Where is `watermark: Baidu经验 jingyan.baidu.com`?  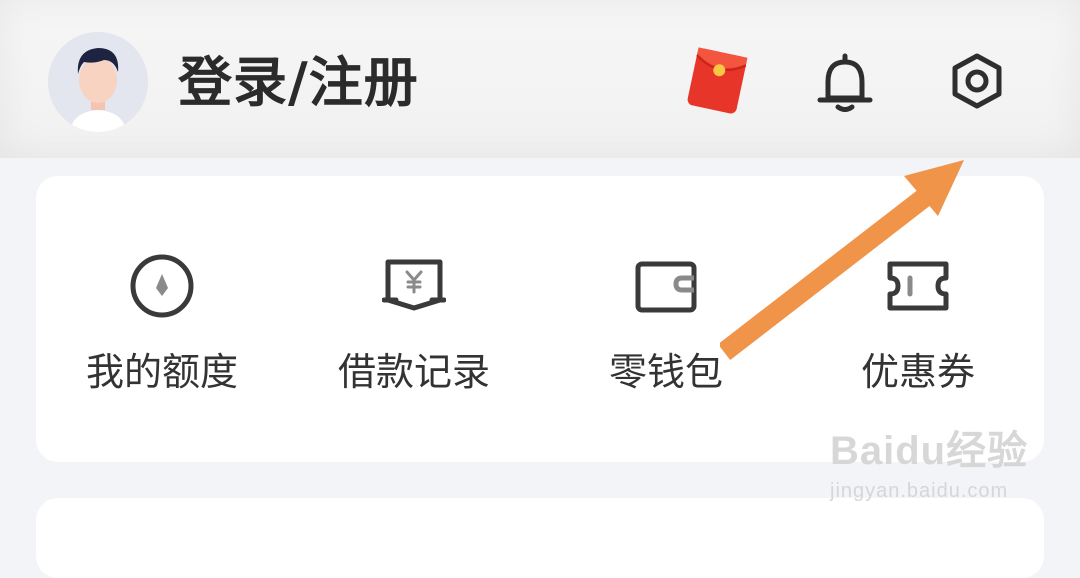
watermark: Baidu经验 jingyan.baidu.com is located at coordinates (929, 460).